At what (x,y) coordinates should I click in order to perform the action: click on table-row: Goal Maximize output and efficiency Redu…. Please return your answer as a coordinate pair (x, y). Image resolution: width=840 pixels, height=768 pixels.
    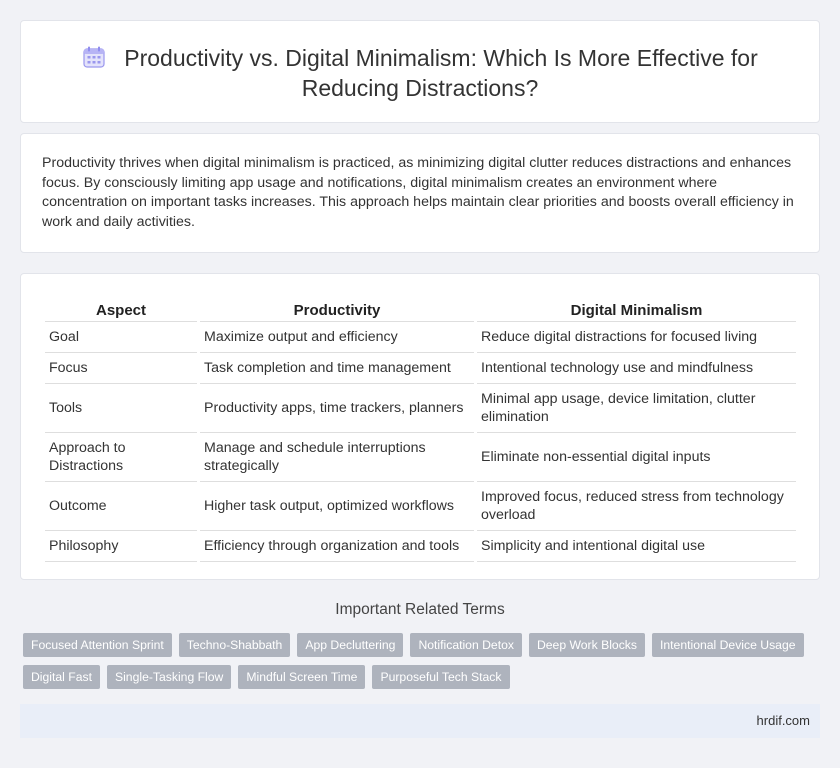
    Looking at the image, I should click on (420, 337).